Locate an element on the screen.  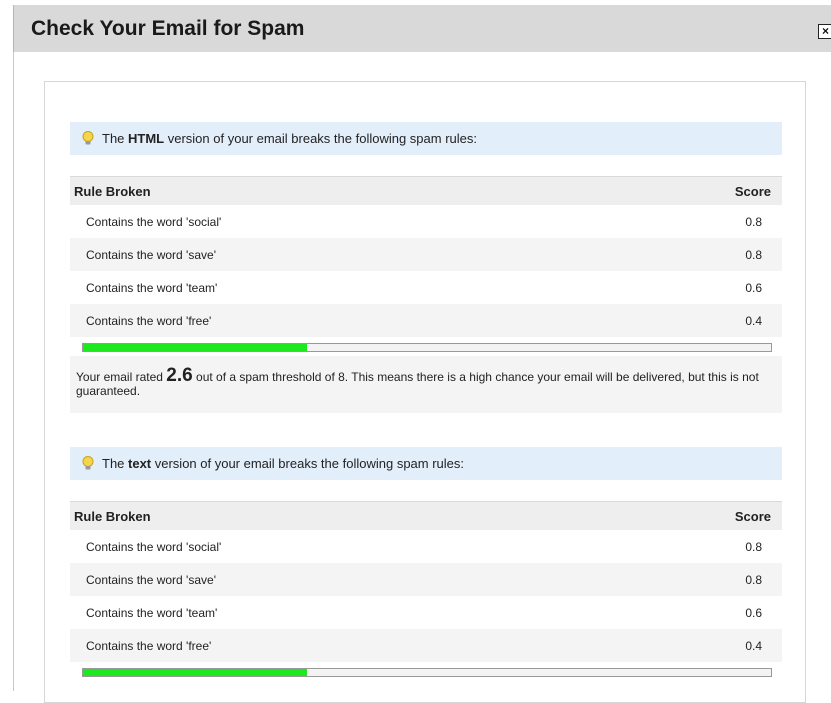
summary-score: 2.6 is located at coordinates (179, 375).